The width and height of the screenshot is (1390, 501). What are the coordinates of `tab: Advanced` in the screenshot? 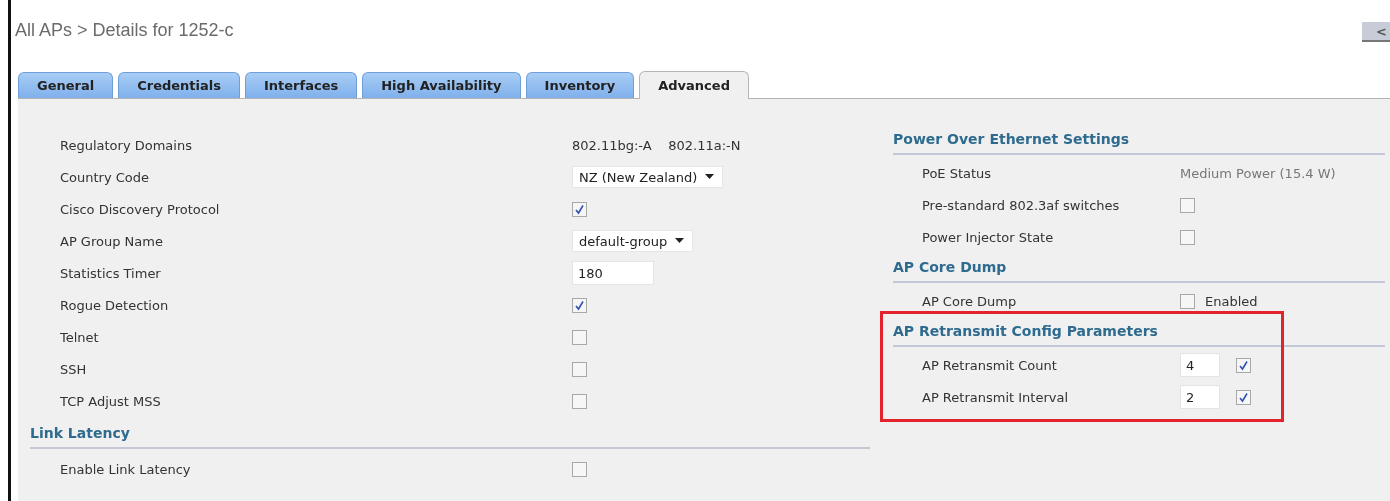 It's located at (694, 85).